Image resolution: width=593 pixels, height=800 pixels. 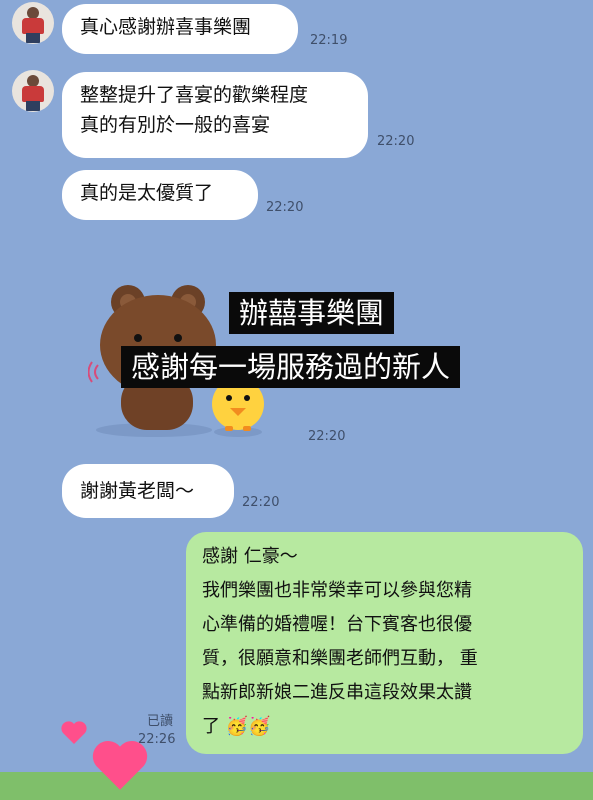 I want to click on message-bubble: 整整提升了喜宴的歡樂程度 真的有別於一般的喜宴, so click(x=215, y=115).